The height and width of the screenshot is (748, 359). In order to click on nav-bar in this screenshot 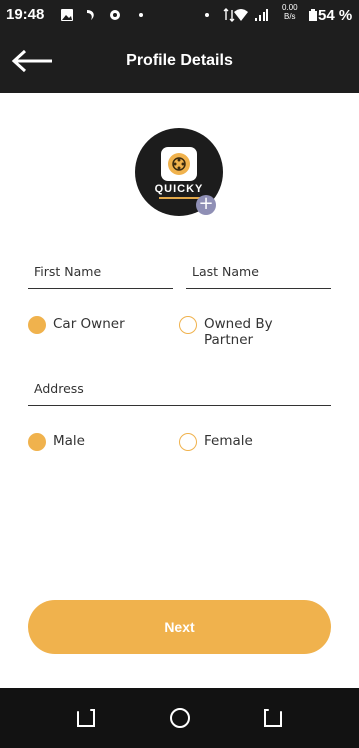, I will do `click(179, 718)`.